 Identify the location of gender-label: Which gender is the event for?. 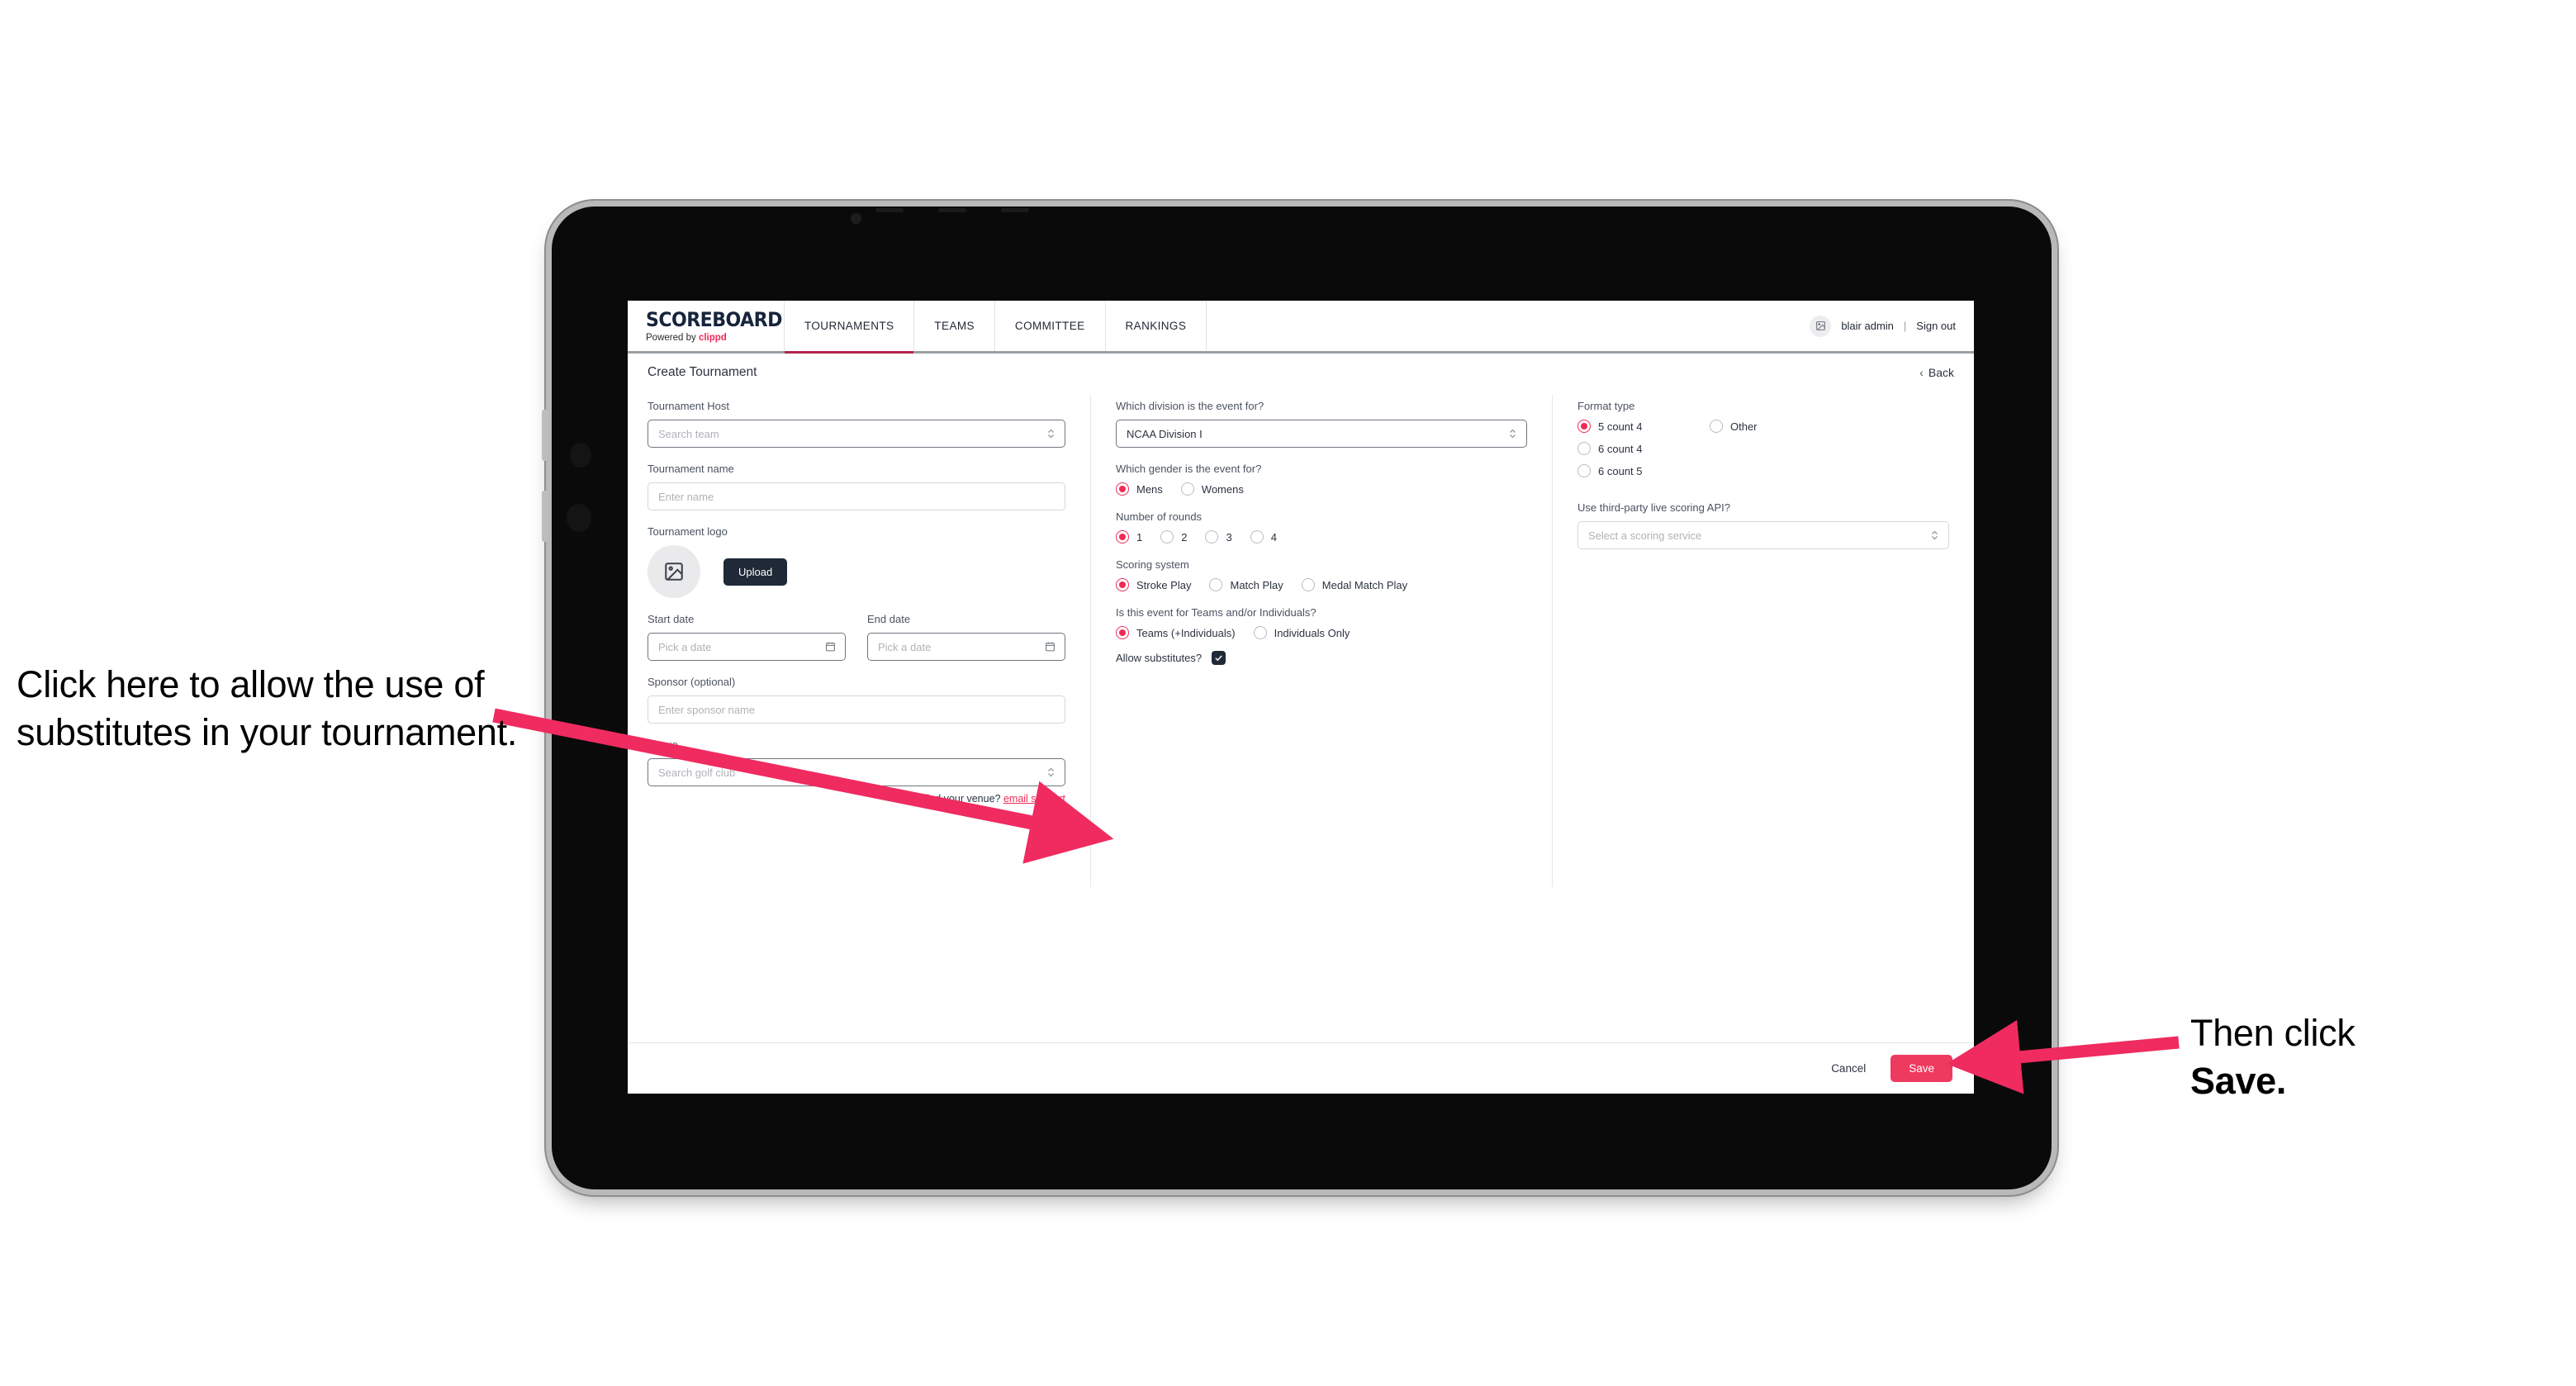
(1189, 469).